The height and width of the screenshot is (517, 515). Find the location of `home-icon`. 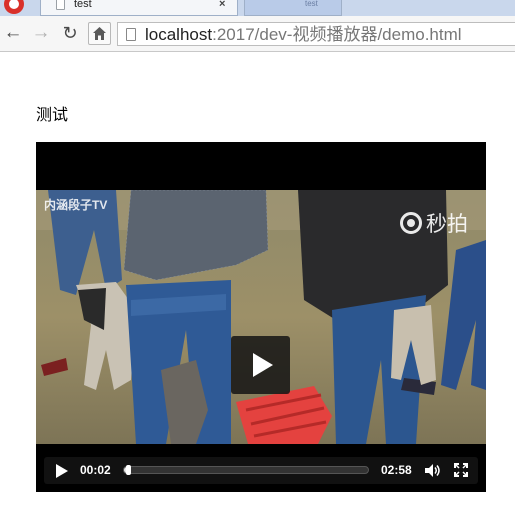

home-icon is located at coordinates (99, 33).